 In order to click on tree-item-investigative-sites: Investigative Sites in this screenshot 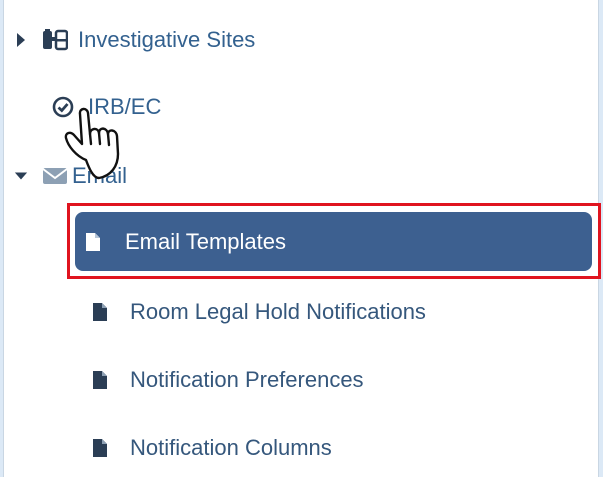, I will do `click(134, 40)`.